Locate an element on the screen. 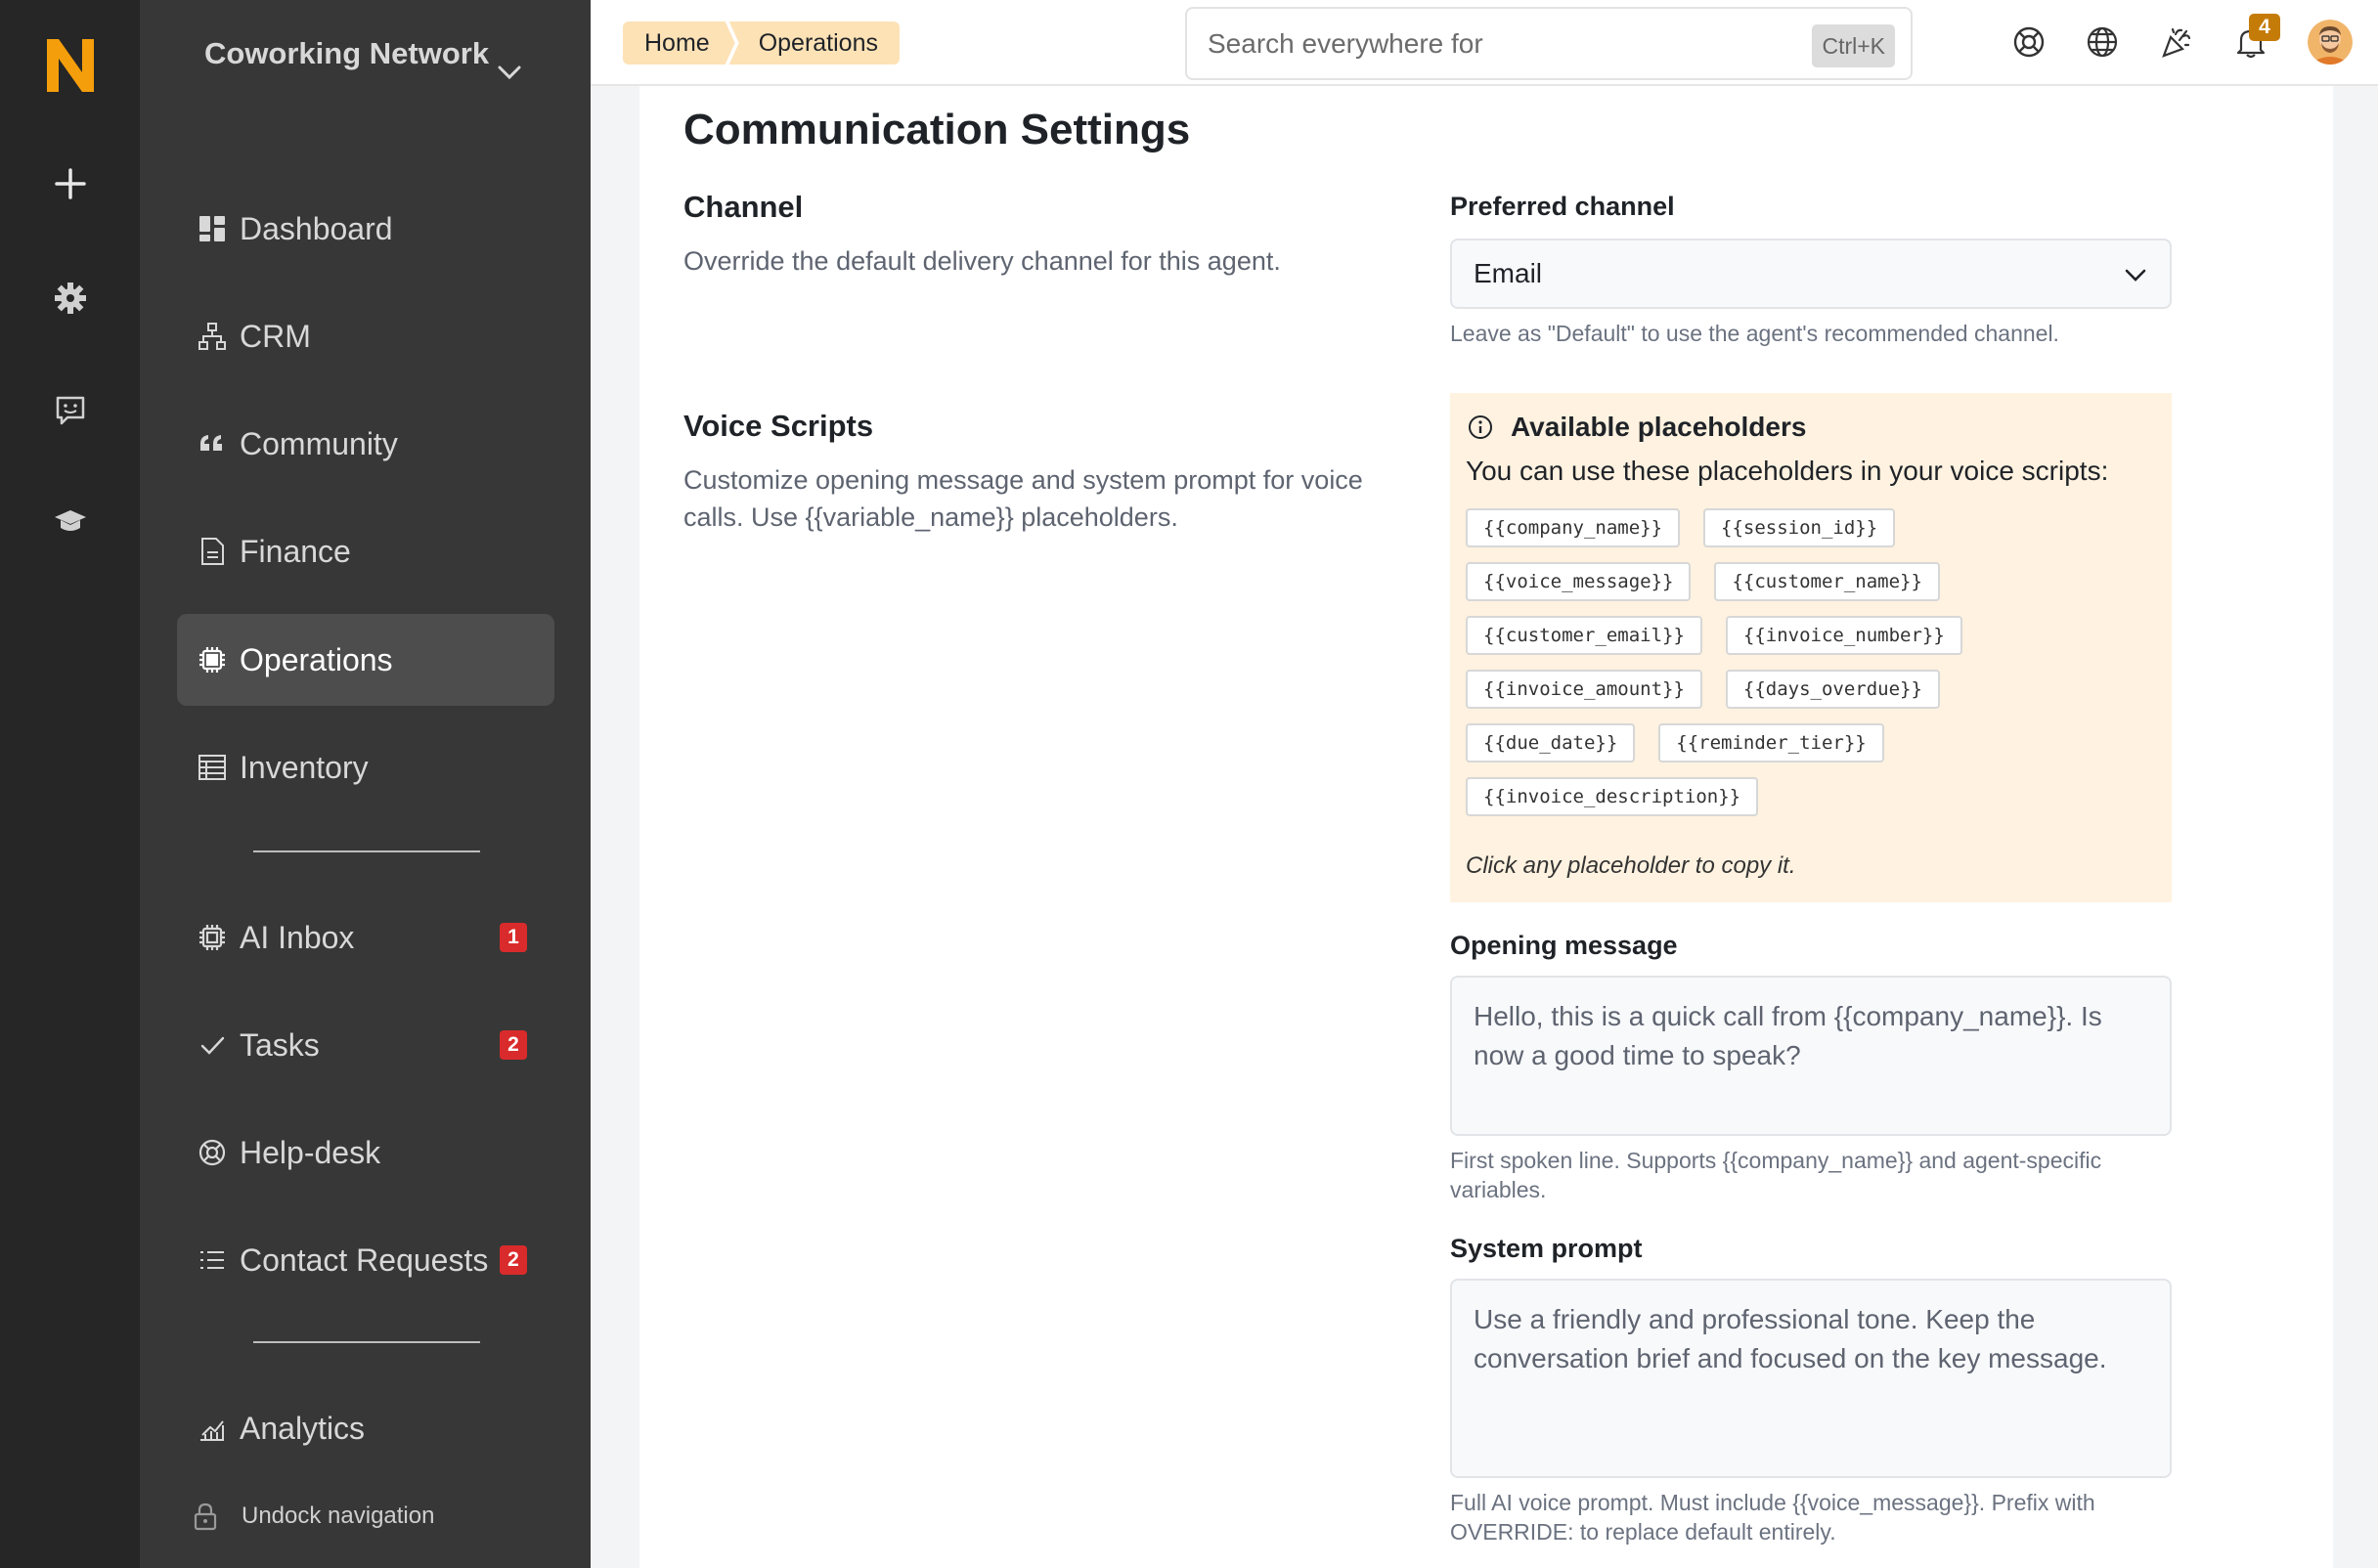 The height and width of the screenshot is (1568, 2378). table-icon is located at coordinates (212, 767).